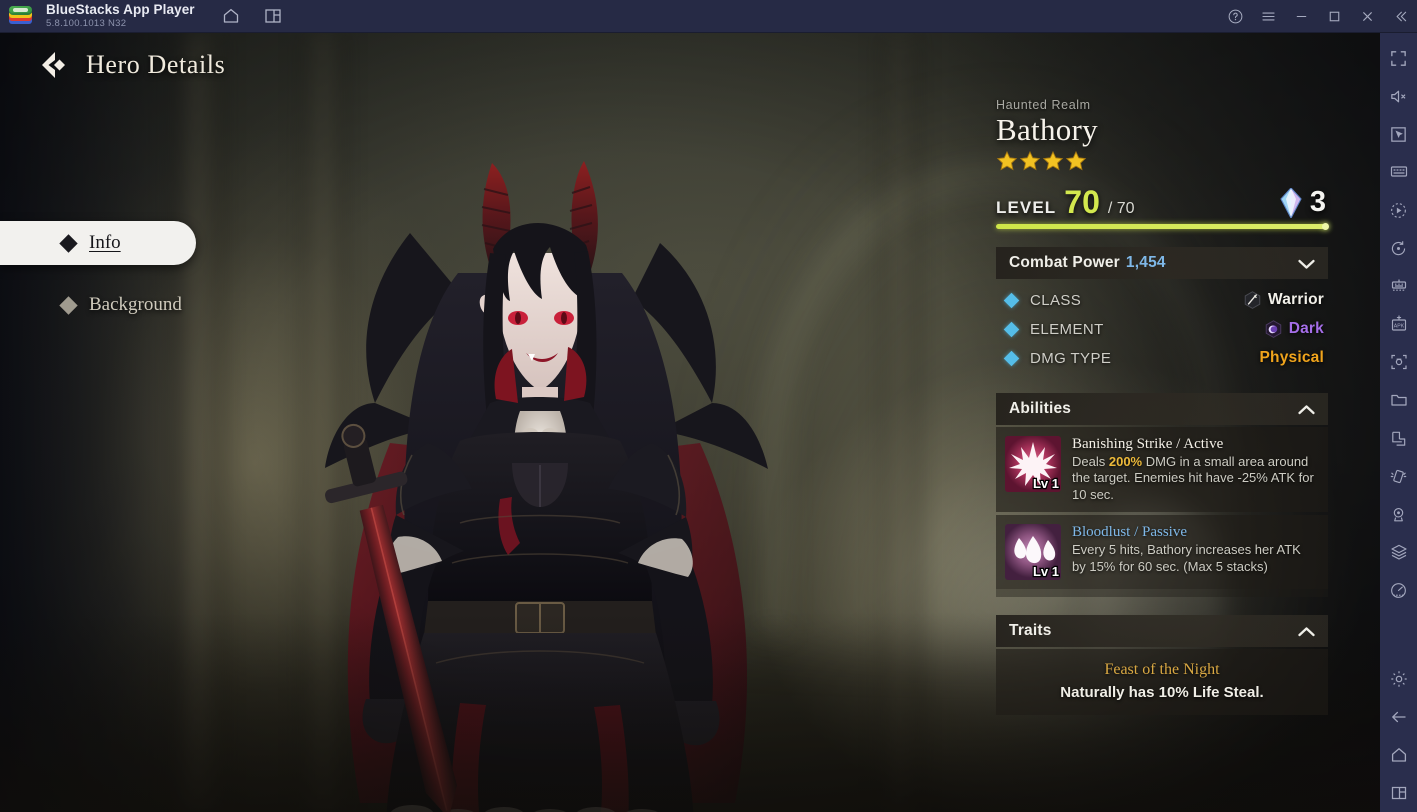 The image size is (1417, 812). I want to click on stat-value: Warrior, so click(1296, 300).